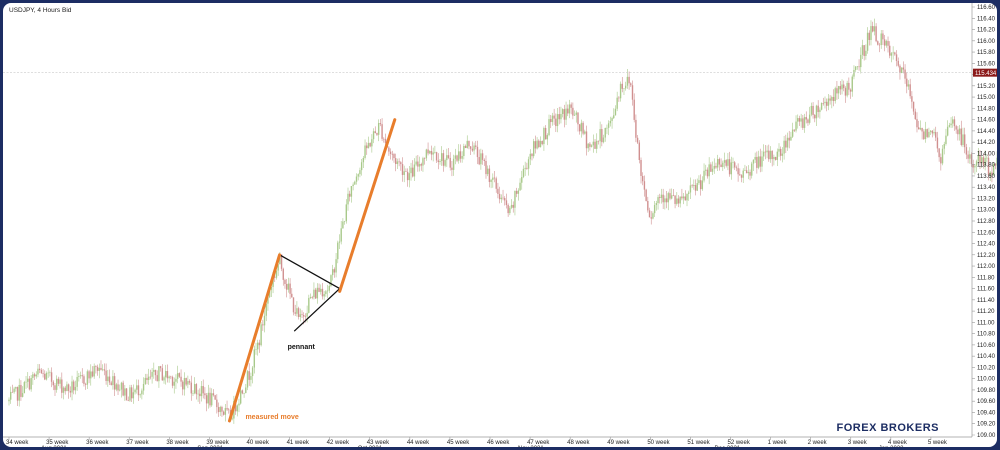 The height and width of the screenshot is (450, 1000). Describe the element at coordinates (986, 290) in the screenshot. I see `price-tick-label: 111.60` at that location.